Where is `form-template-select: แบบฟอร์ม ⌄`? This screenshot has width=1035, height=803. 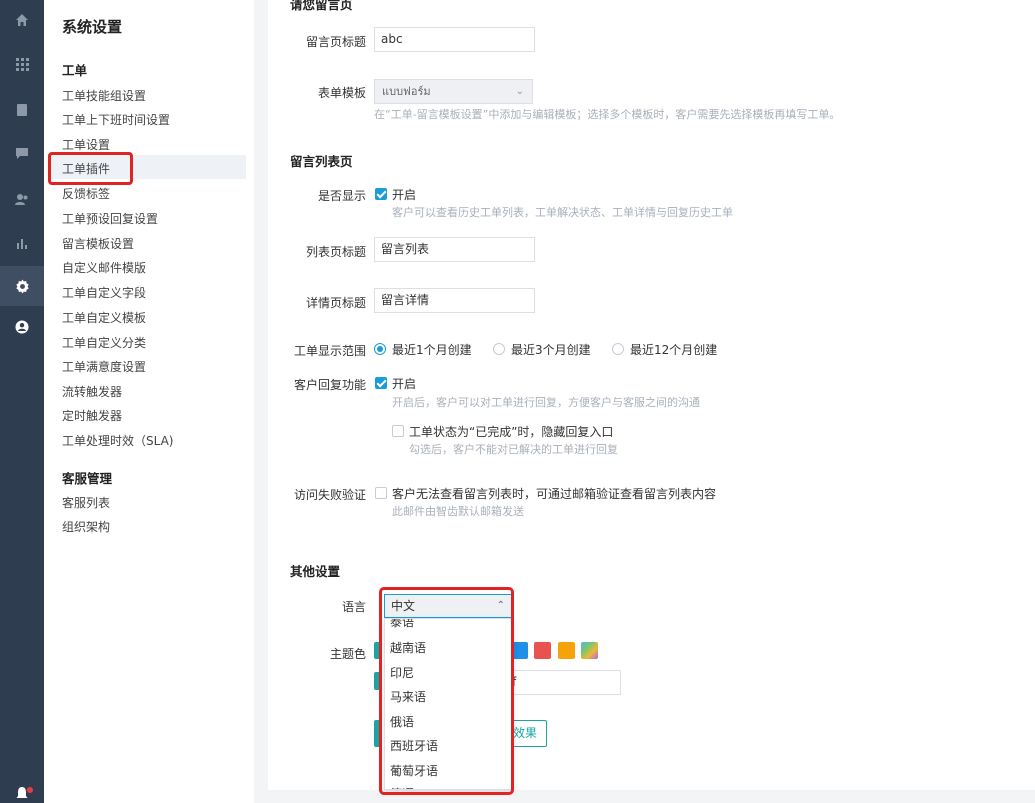 form-template-select: แบบฟอร์ม ⌄ is located at coordinates (453, 91).